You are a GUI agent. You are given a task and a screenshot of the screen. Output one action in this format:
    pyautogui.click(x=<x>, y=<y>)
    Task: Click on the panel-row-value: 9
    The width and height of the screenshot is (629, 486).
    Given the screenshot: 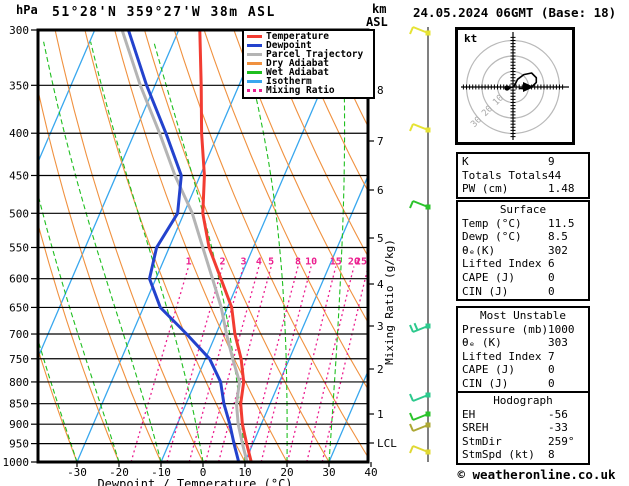 What is the action you would take?
    pyautogui.click(x=551, y=161)
    